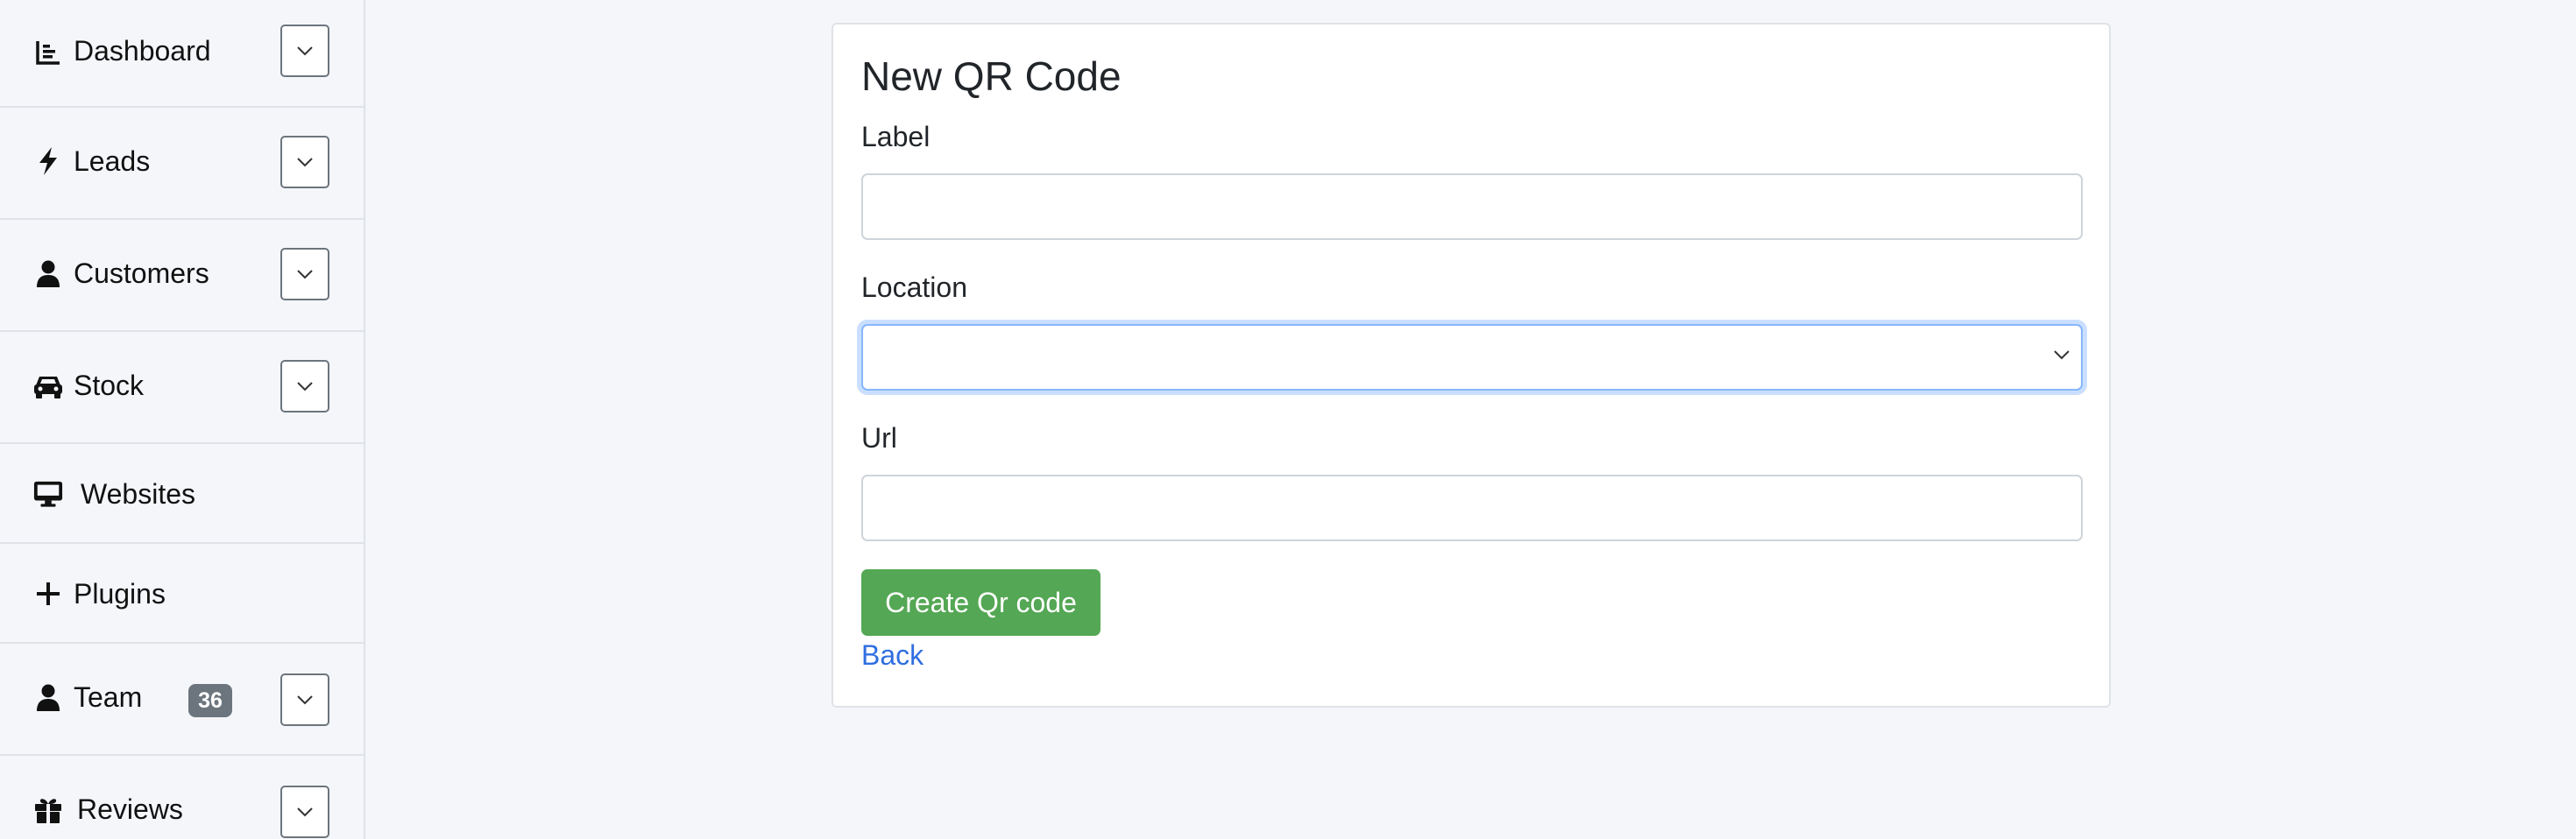 The height and width of the screenshot is (839, 2576). I want to click on sidebar-item-label: Leads, so click(112, 161).